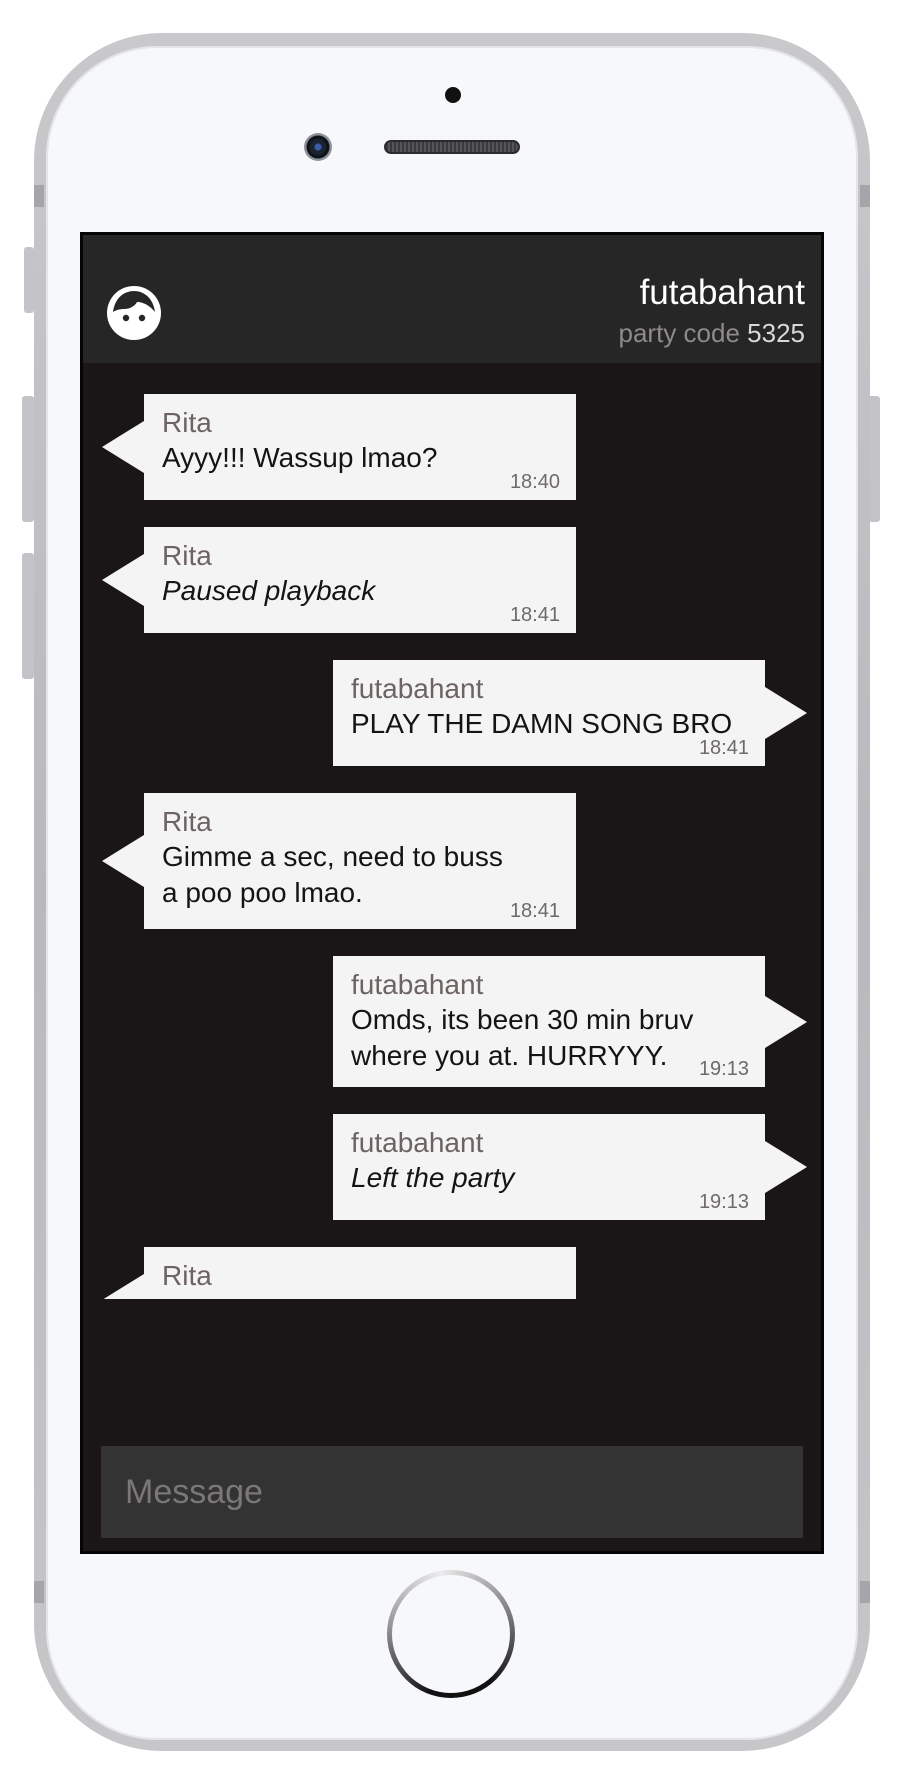 The height and width of the screenshot is (1784, 902). Describe the element at coordinates (679, 333) in the screenshot. I see `party-code-label: party code` at that location.